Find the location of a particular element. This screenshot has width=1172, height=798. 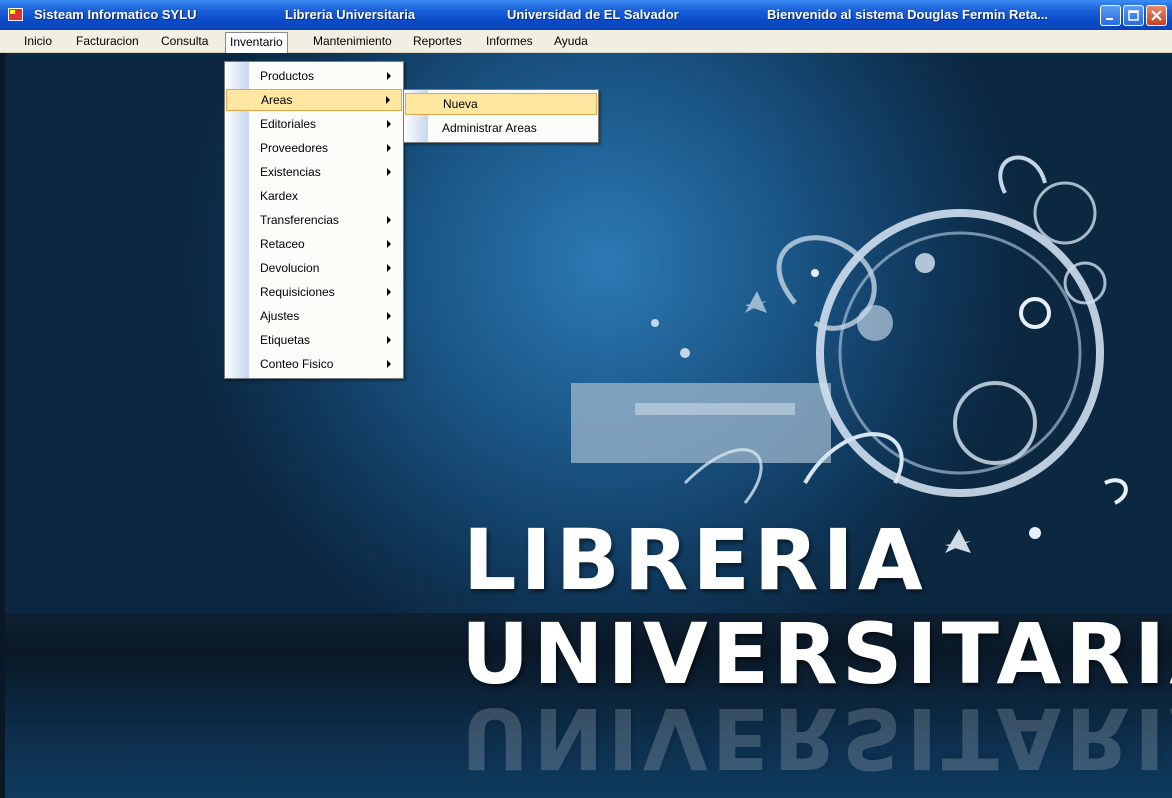

menu-item-kardex: Kardex is located at coordinates (314, 196).